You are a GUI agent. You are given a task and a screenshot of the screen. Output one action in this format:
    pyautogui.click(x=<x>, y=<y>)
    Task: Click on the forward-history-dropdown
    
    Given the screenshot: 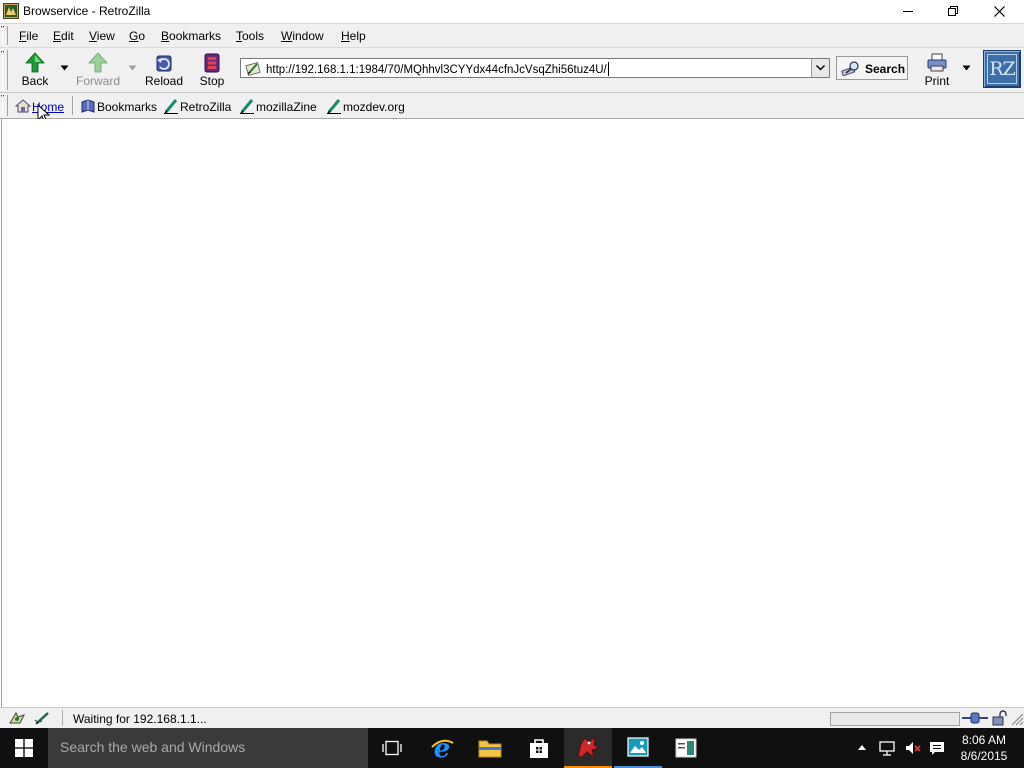 What is the action you would take?
    pyautogui.click(x=132, y=68)
    